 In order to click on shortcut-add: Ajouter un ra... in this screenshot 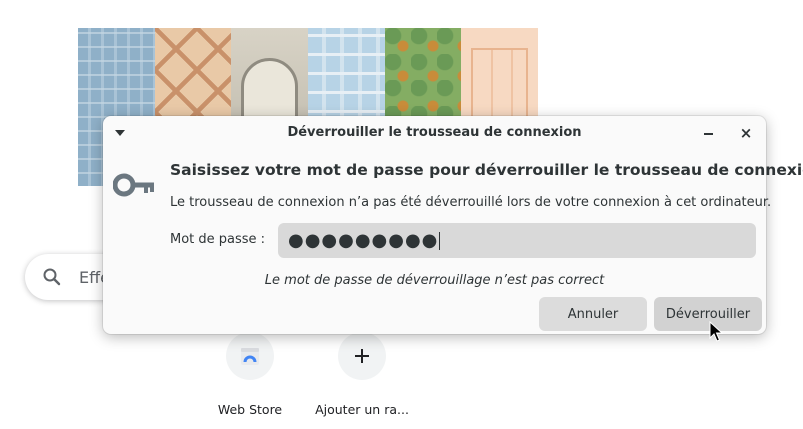, I will do `click(362, 374)`.